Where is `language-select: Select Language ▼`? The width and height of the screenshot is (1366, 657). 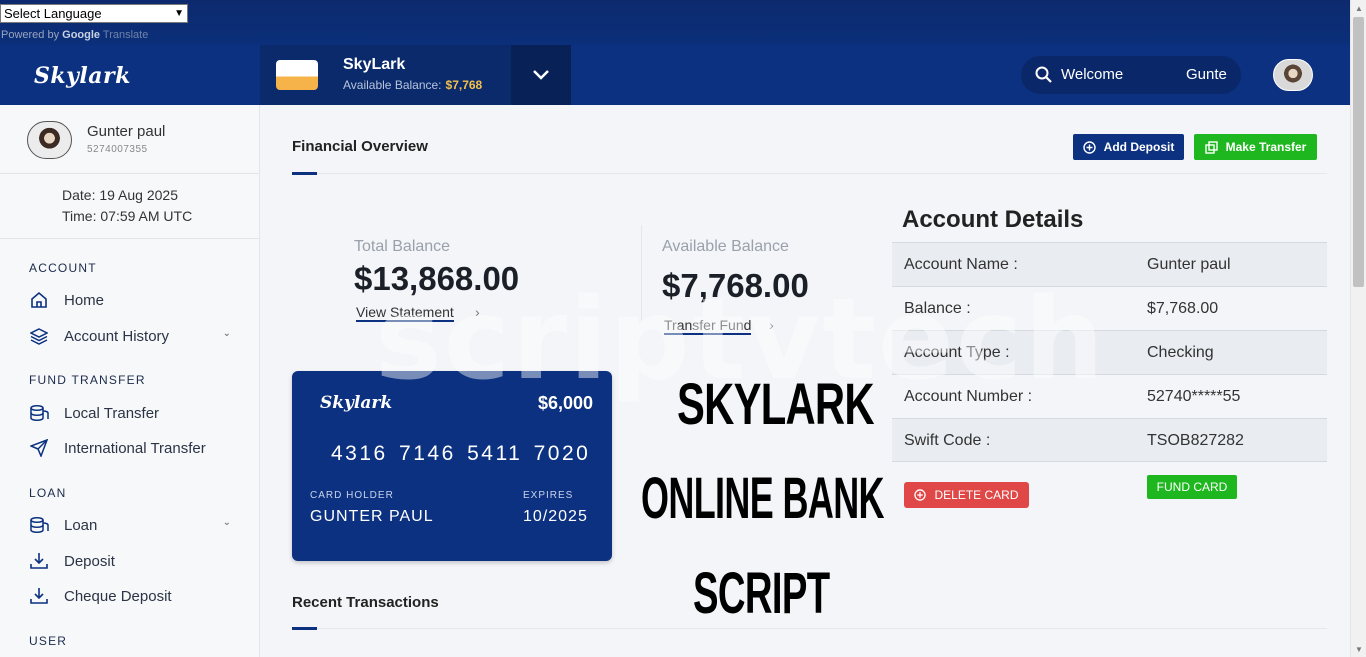 language-select: Select Language ▼ is located at coordinates (94, 13).